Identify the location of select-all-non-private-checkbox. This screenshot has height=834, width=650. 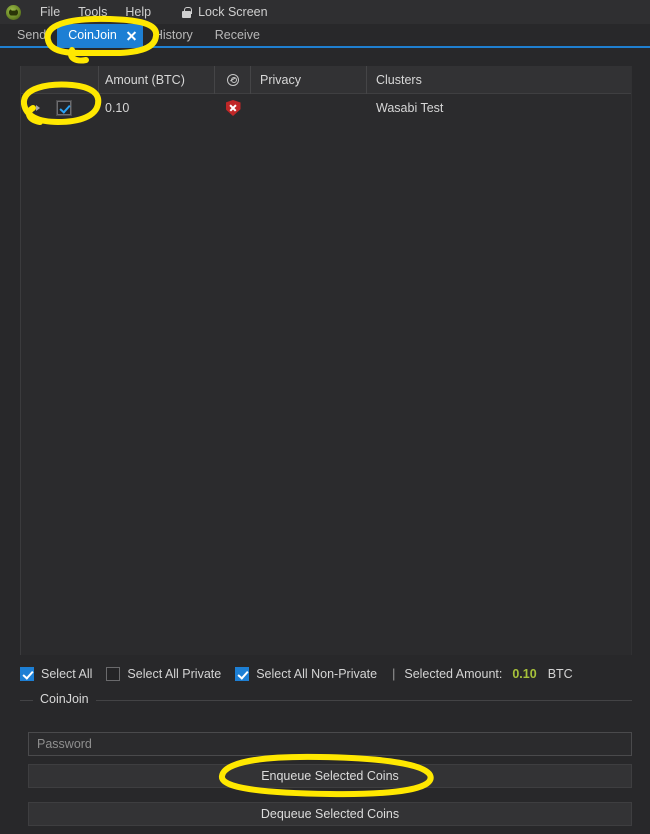
(242, 674).